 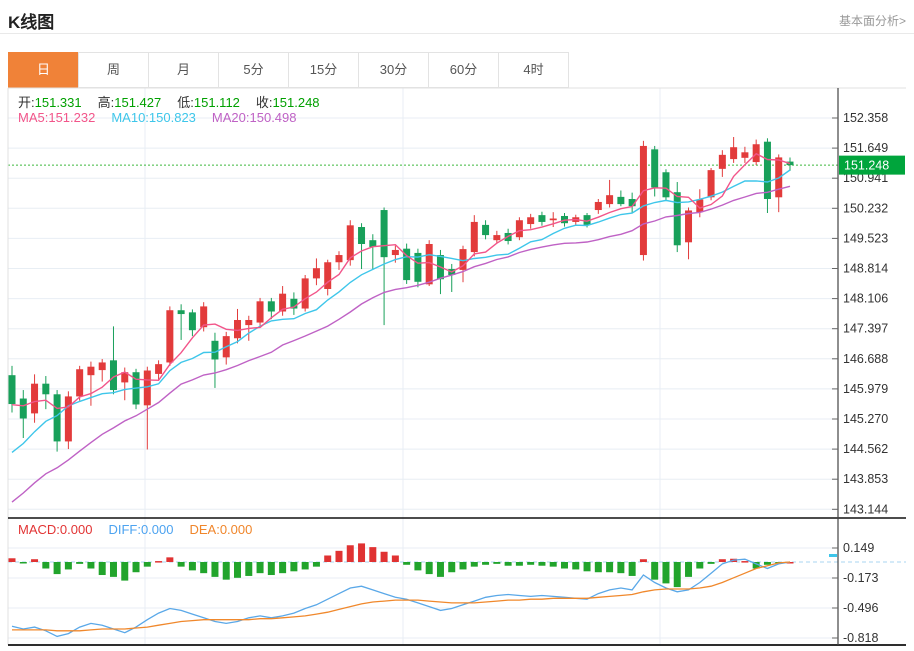 I want to click on price-axis-label: 150.232, so click(x=865, y=208).